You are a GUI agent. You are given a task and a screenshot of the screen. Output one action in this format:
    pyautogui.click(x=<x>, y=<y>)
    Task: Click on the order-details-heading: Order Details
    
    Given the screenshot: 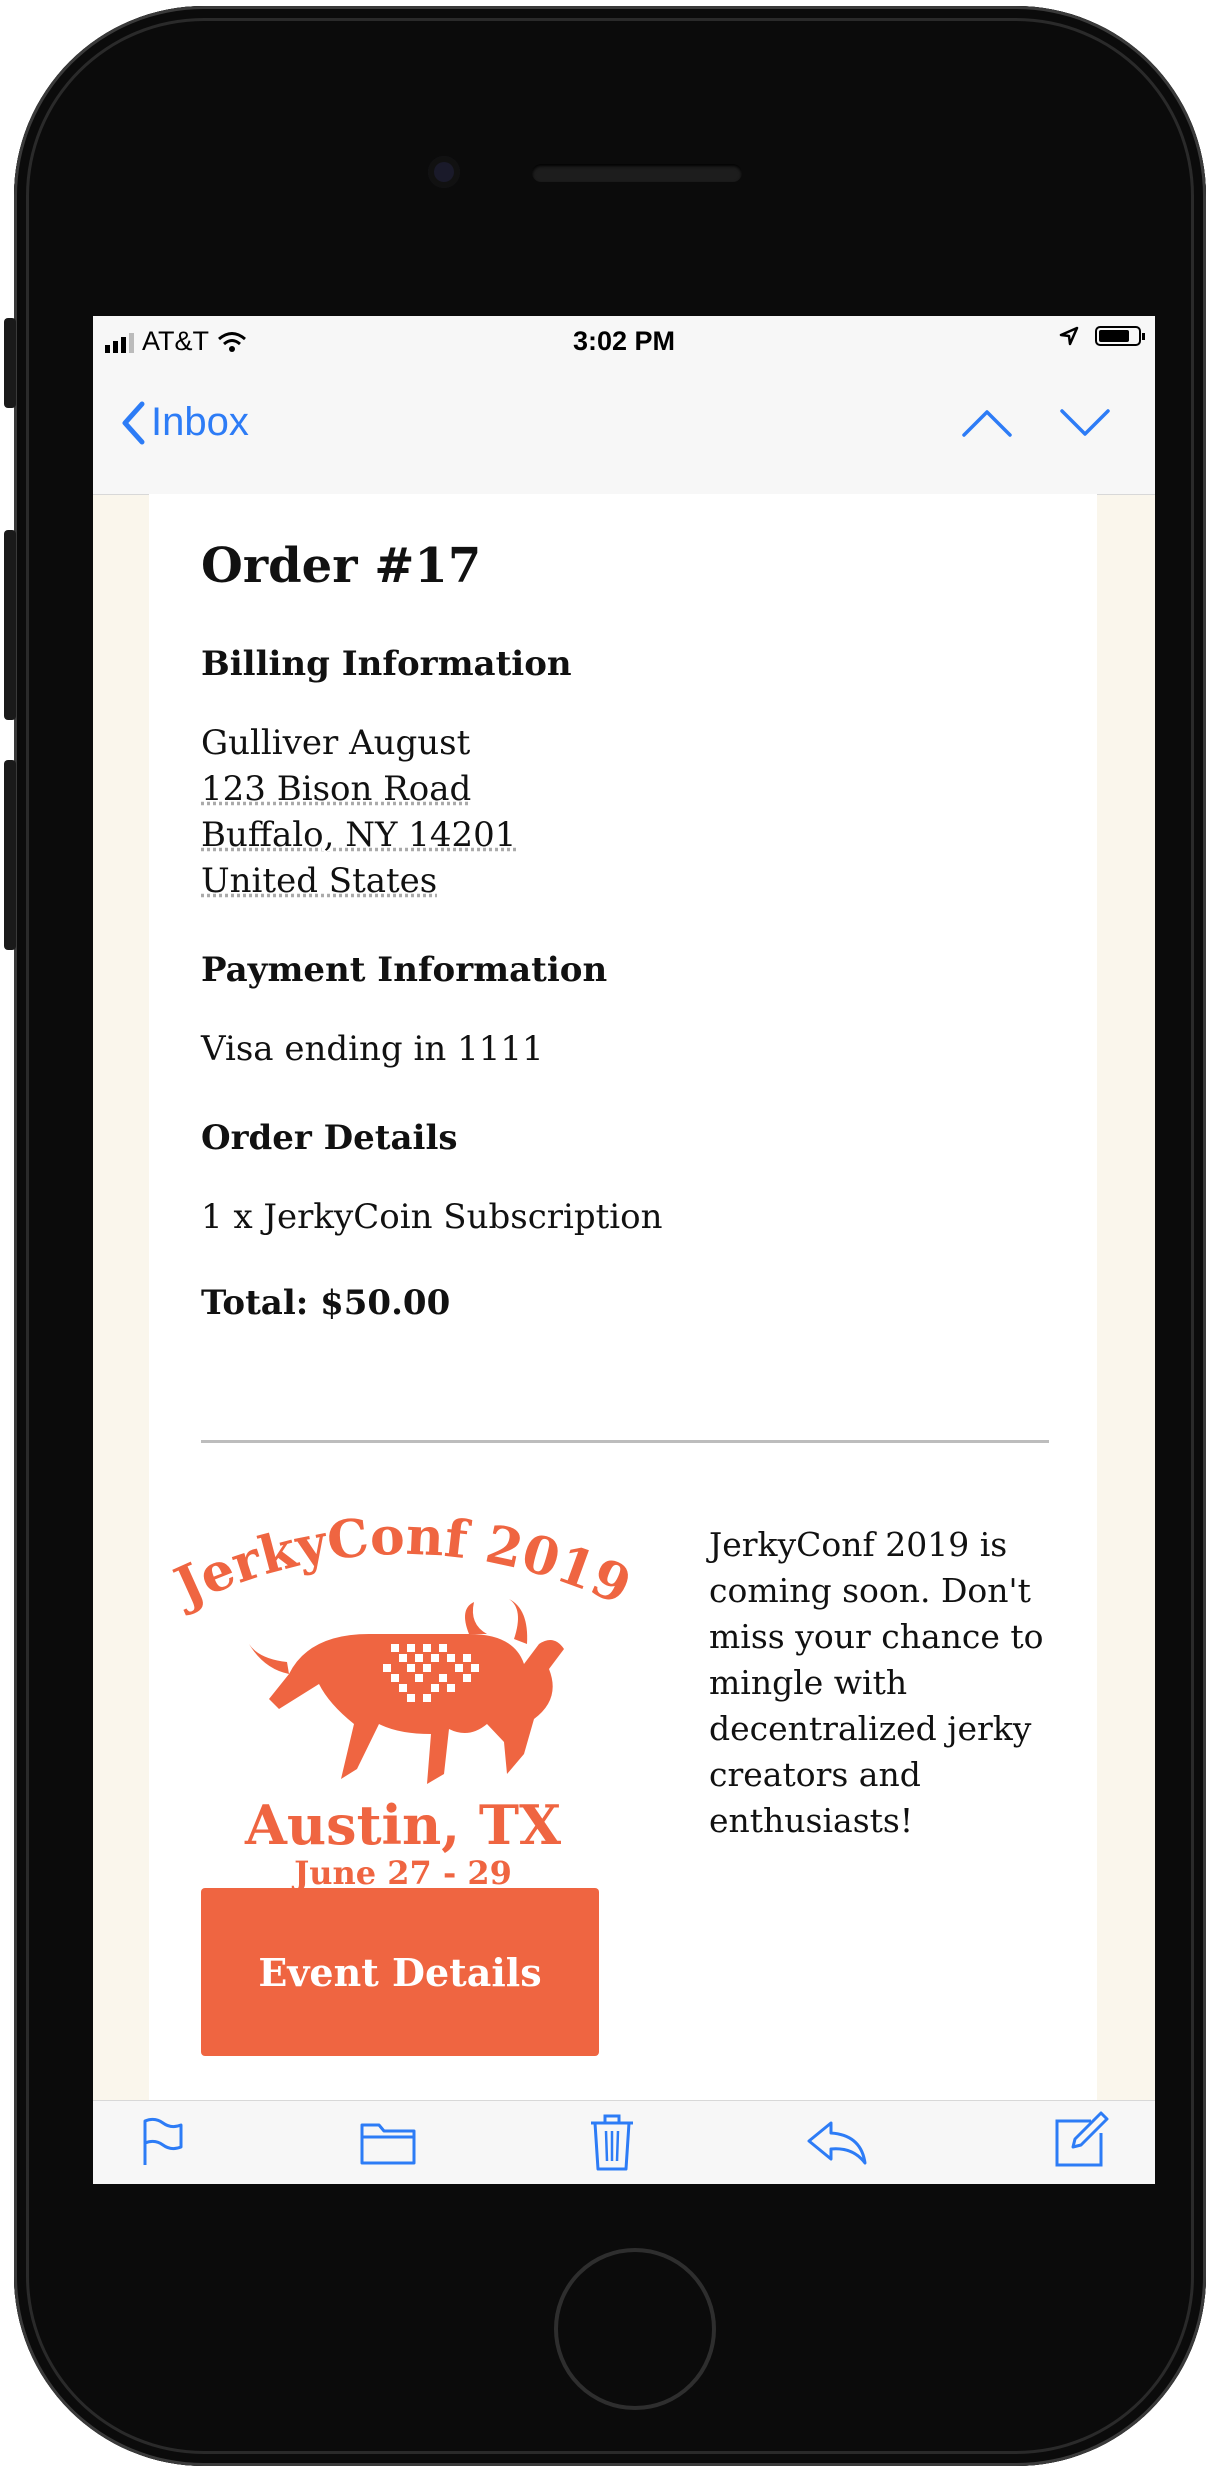 What is the action you would take?
    pyautogui.click(x=329, y=1138)
    